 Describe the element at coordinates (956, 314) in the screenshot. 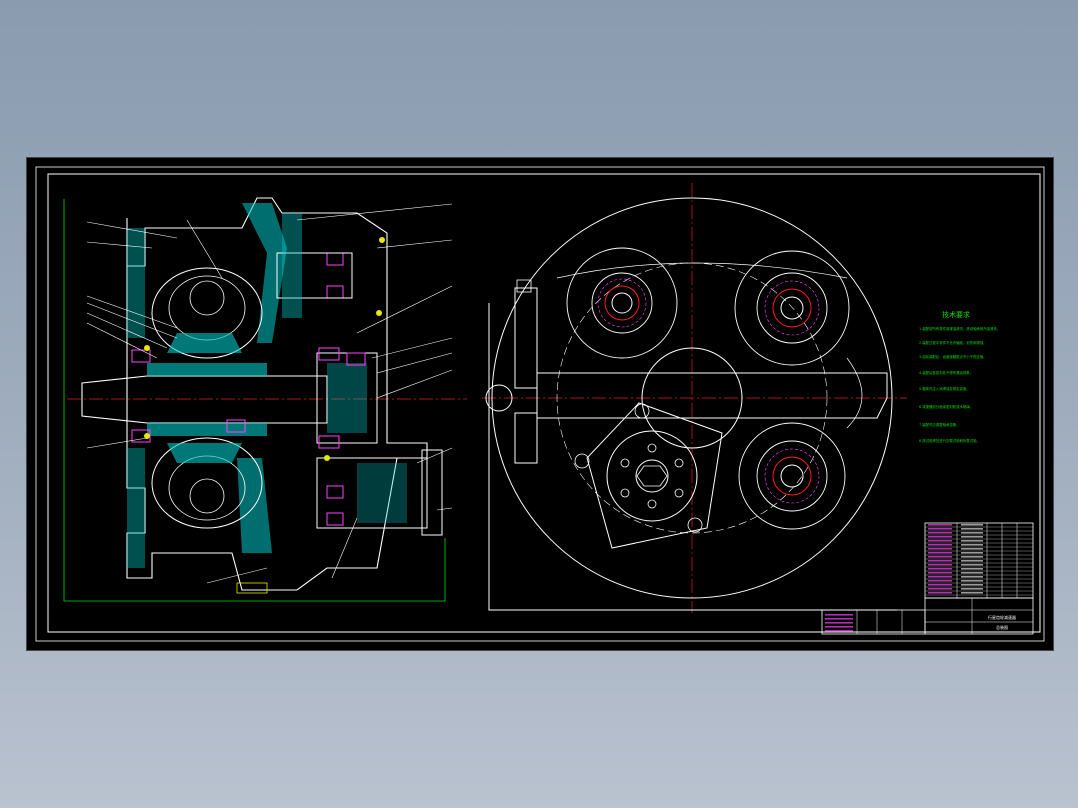

I see `tech-notes-title: 技术要求` at that location.